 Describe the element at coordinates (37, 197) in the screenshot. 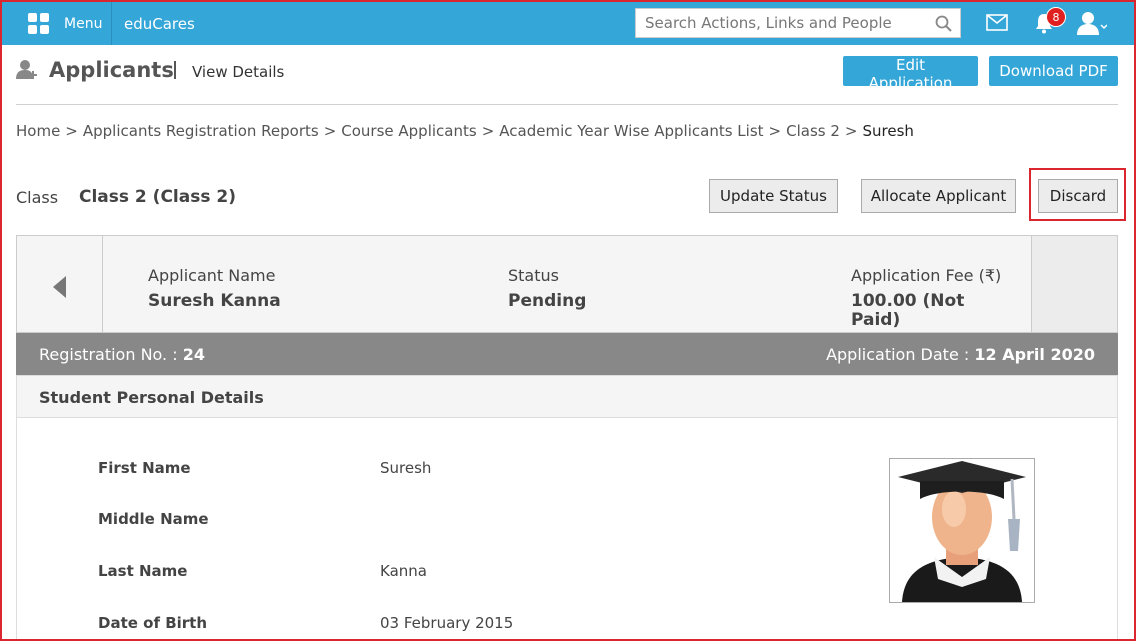

I see `class-label: Class` at that location.